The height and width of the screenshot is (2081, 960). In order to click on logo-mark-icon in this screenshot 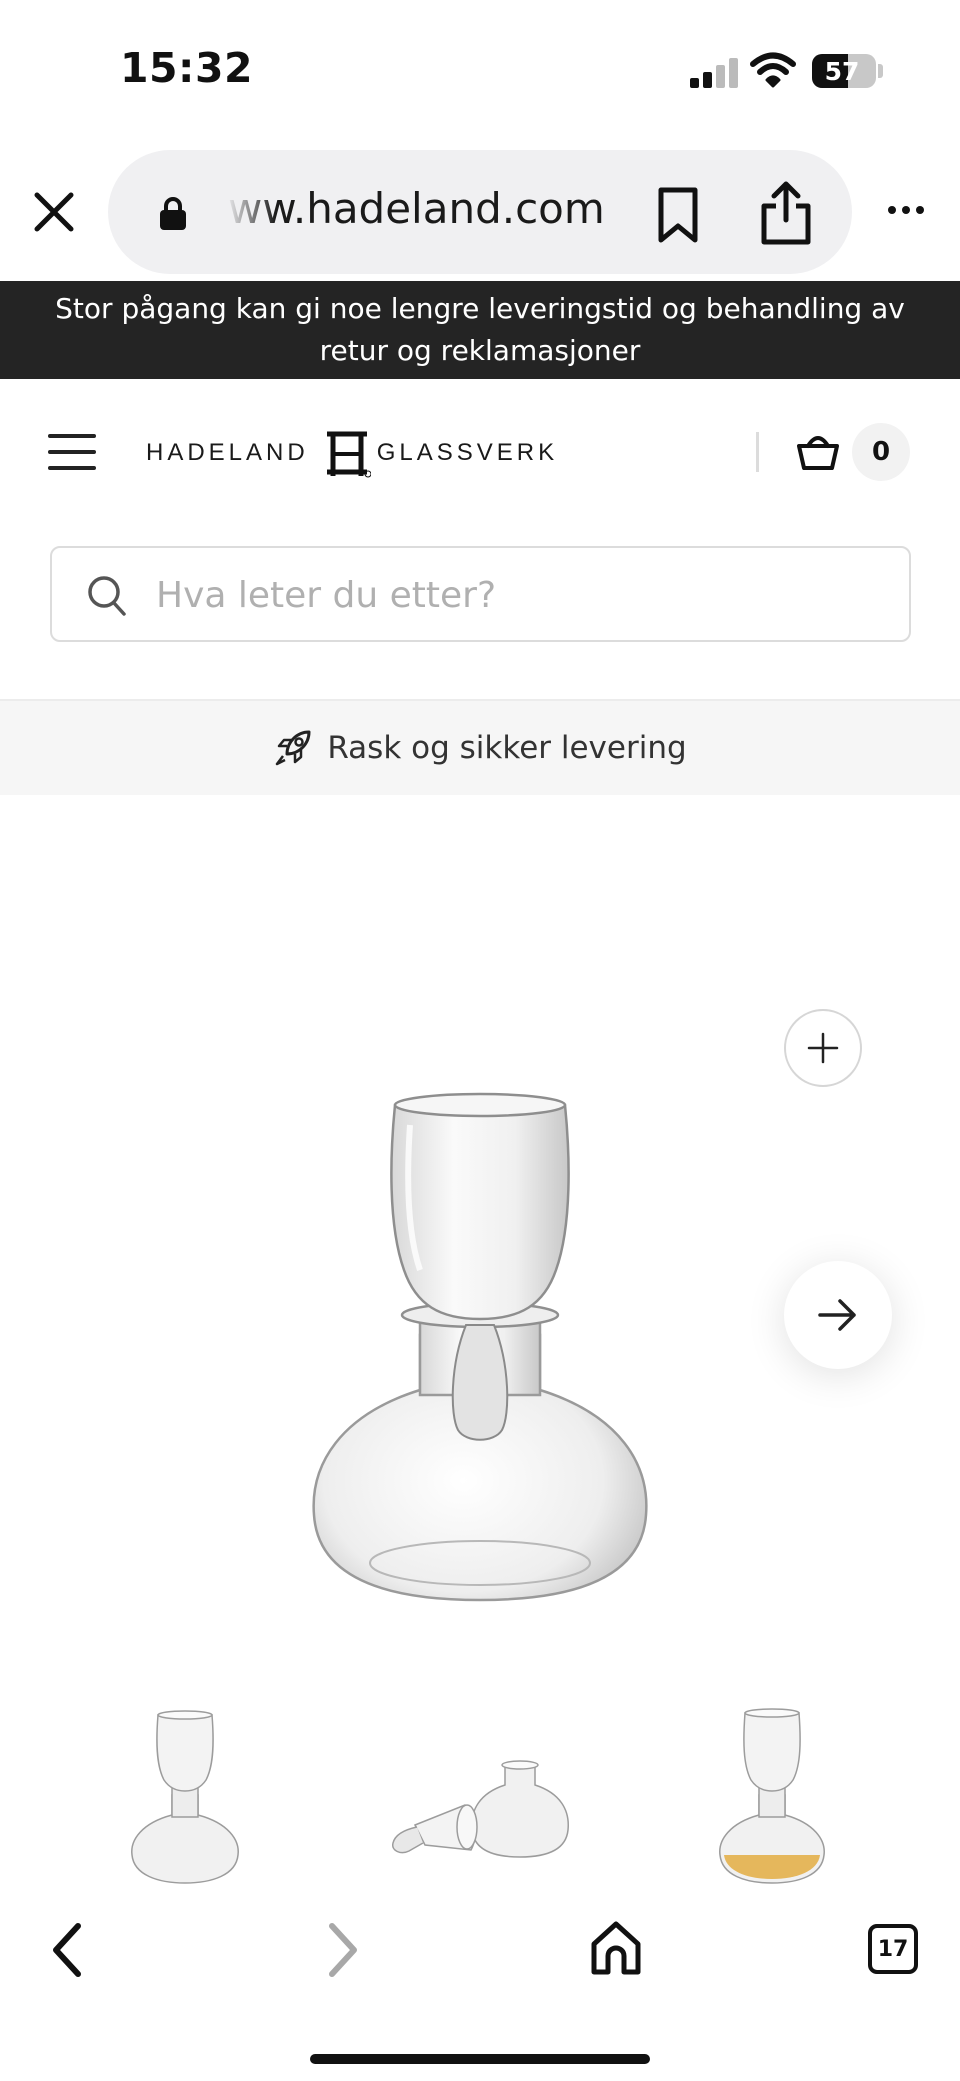, I will do `click(348, 454)`.